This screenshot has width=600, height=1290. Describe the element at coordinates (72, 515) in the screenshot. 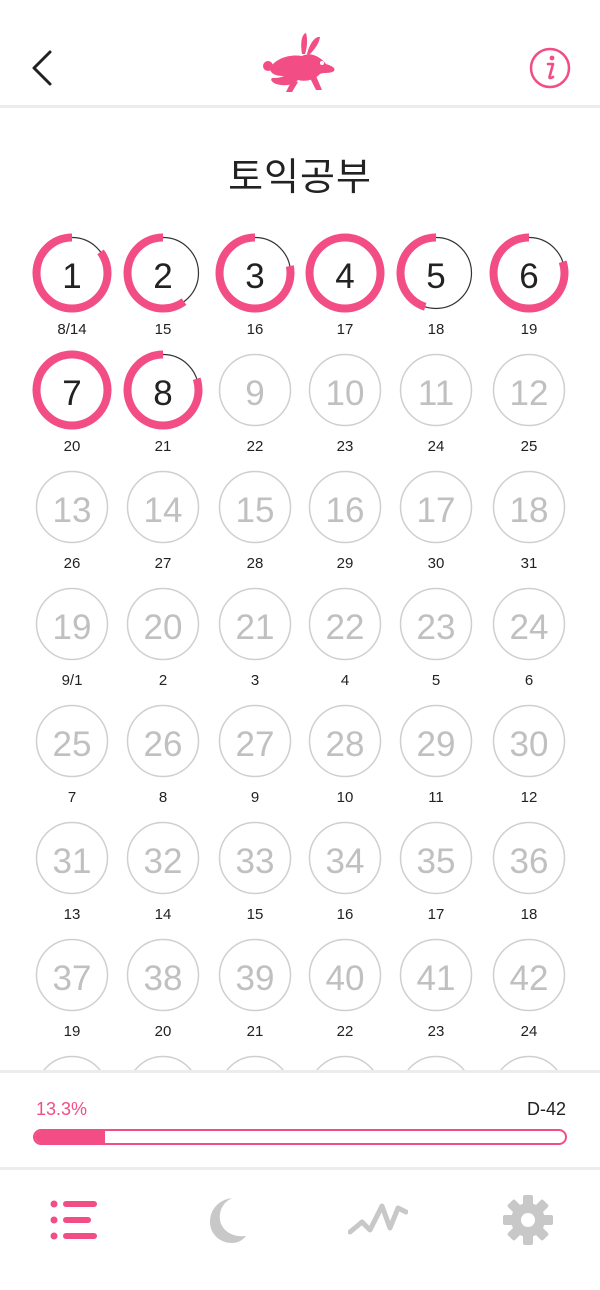

I see `day-item: 13 26` at that location.